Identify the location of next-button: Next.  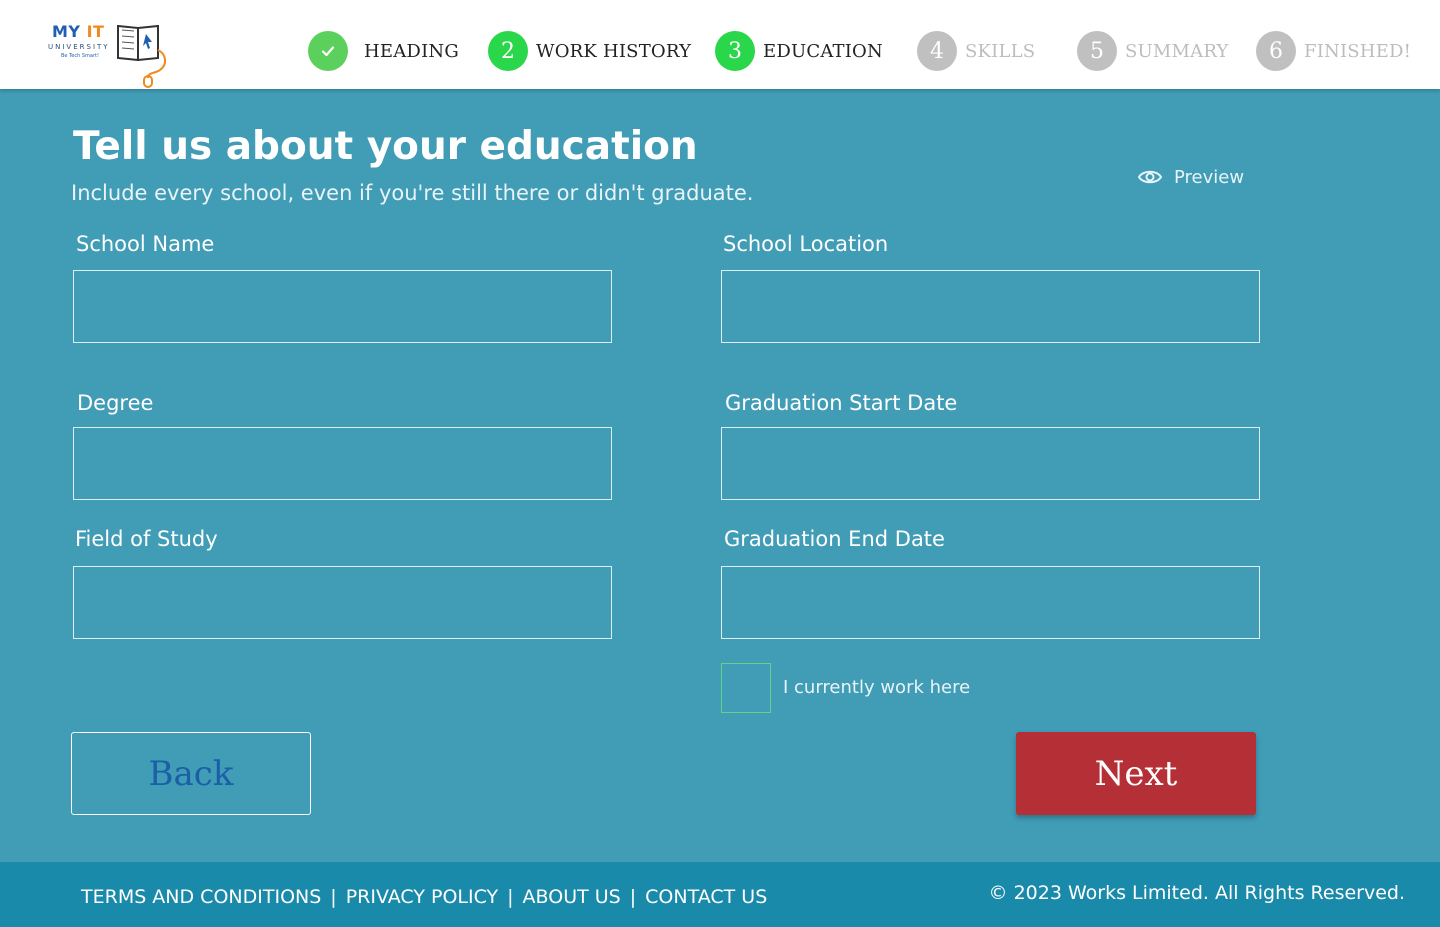
(1136, 773).